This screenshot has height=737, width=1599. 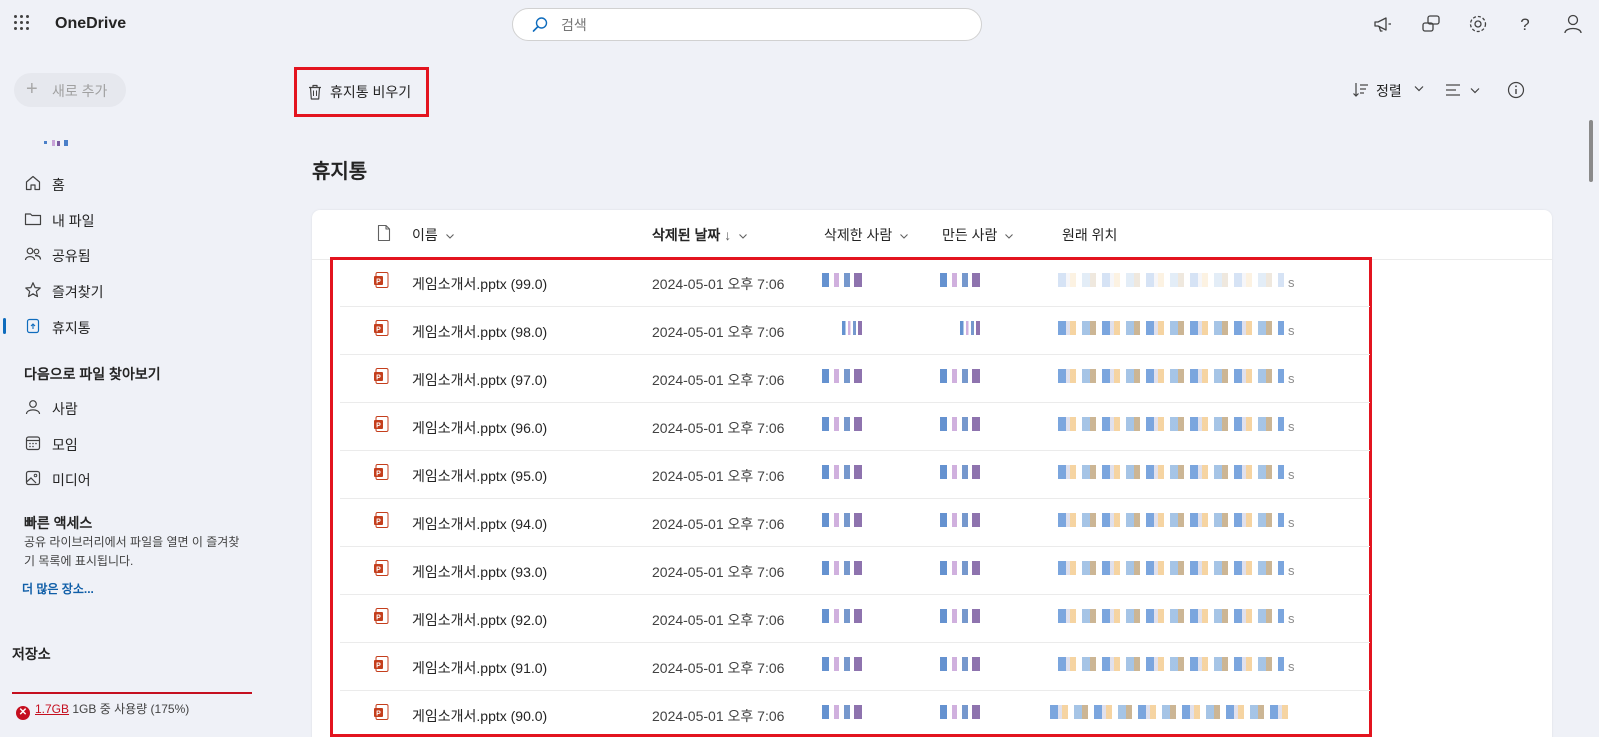 I want to click on column-header-label: 만든 사람, so click(x=970, y=235).